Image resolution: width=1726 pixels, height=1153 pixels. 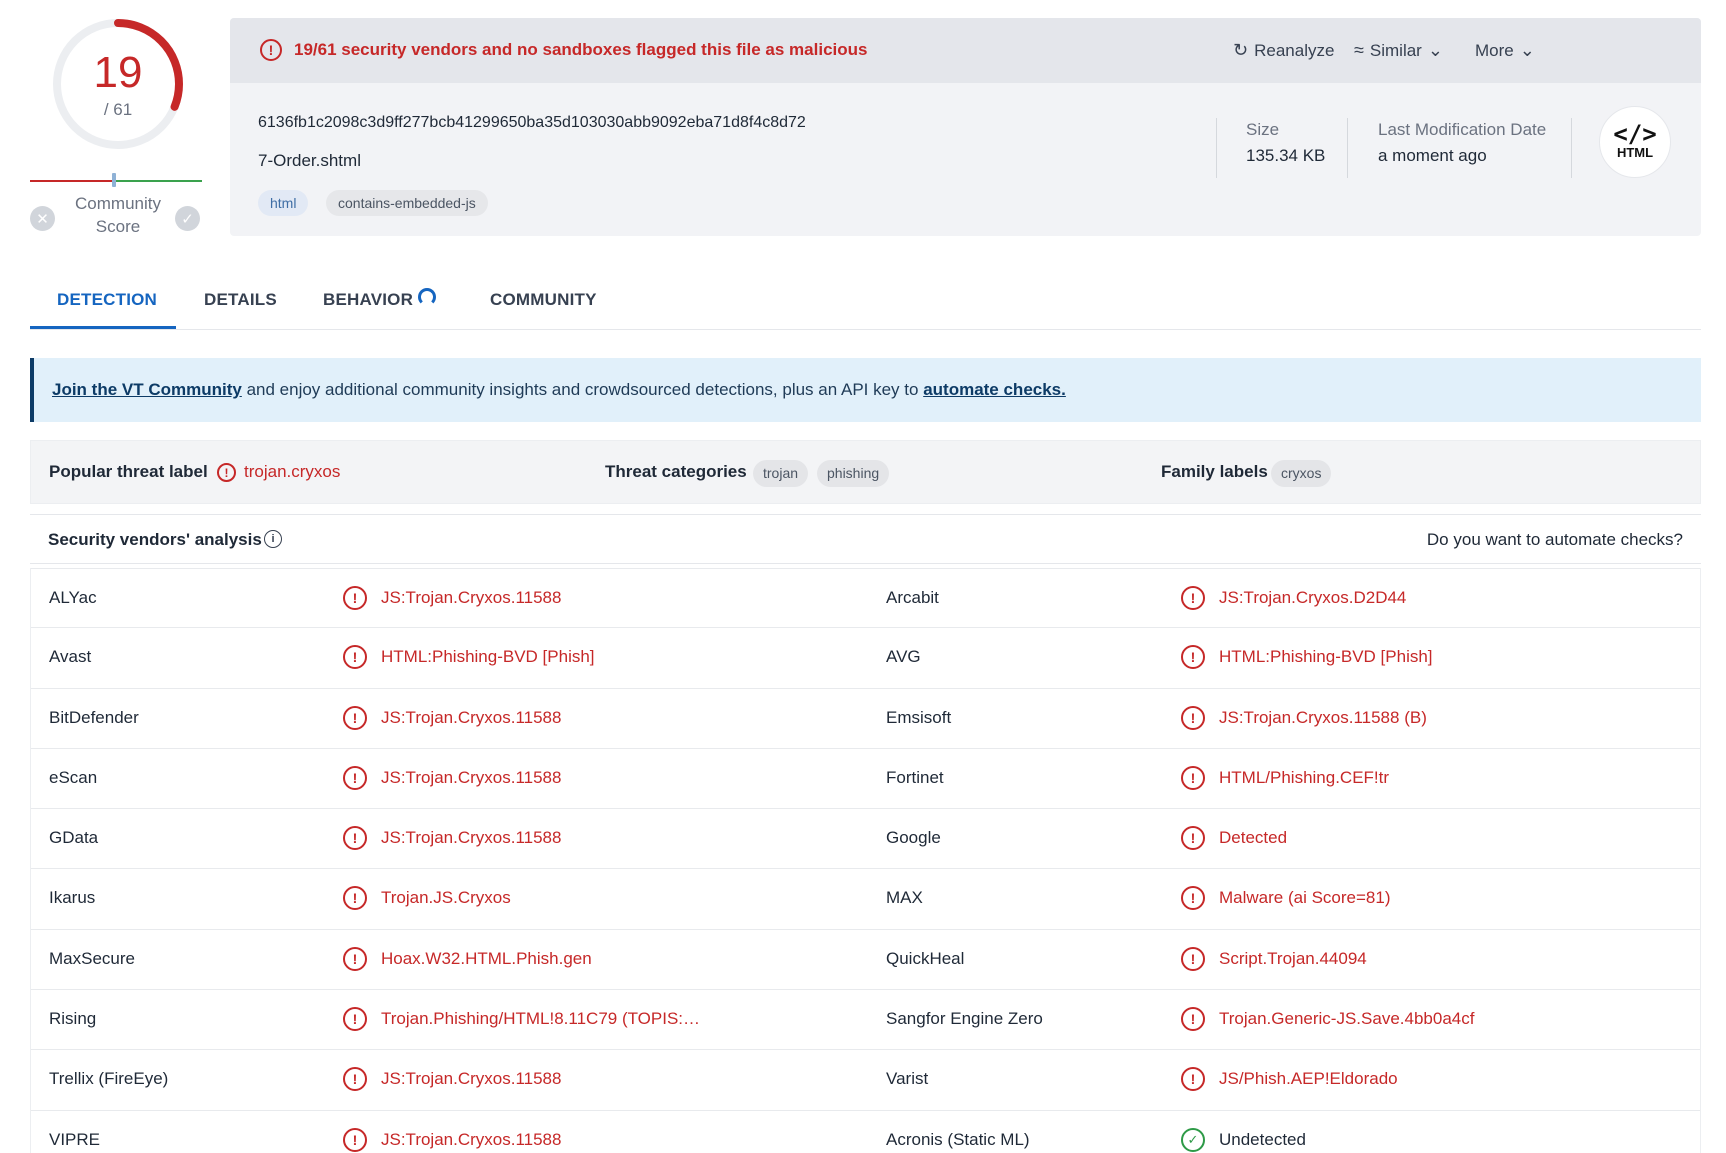 I want to click on vendor-name: Acronis (Static ML), so click(x=958, y=1139).